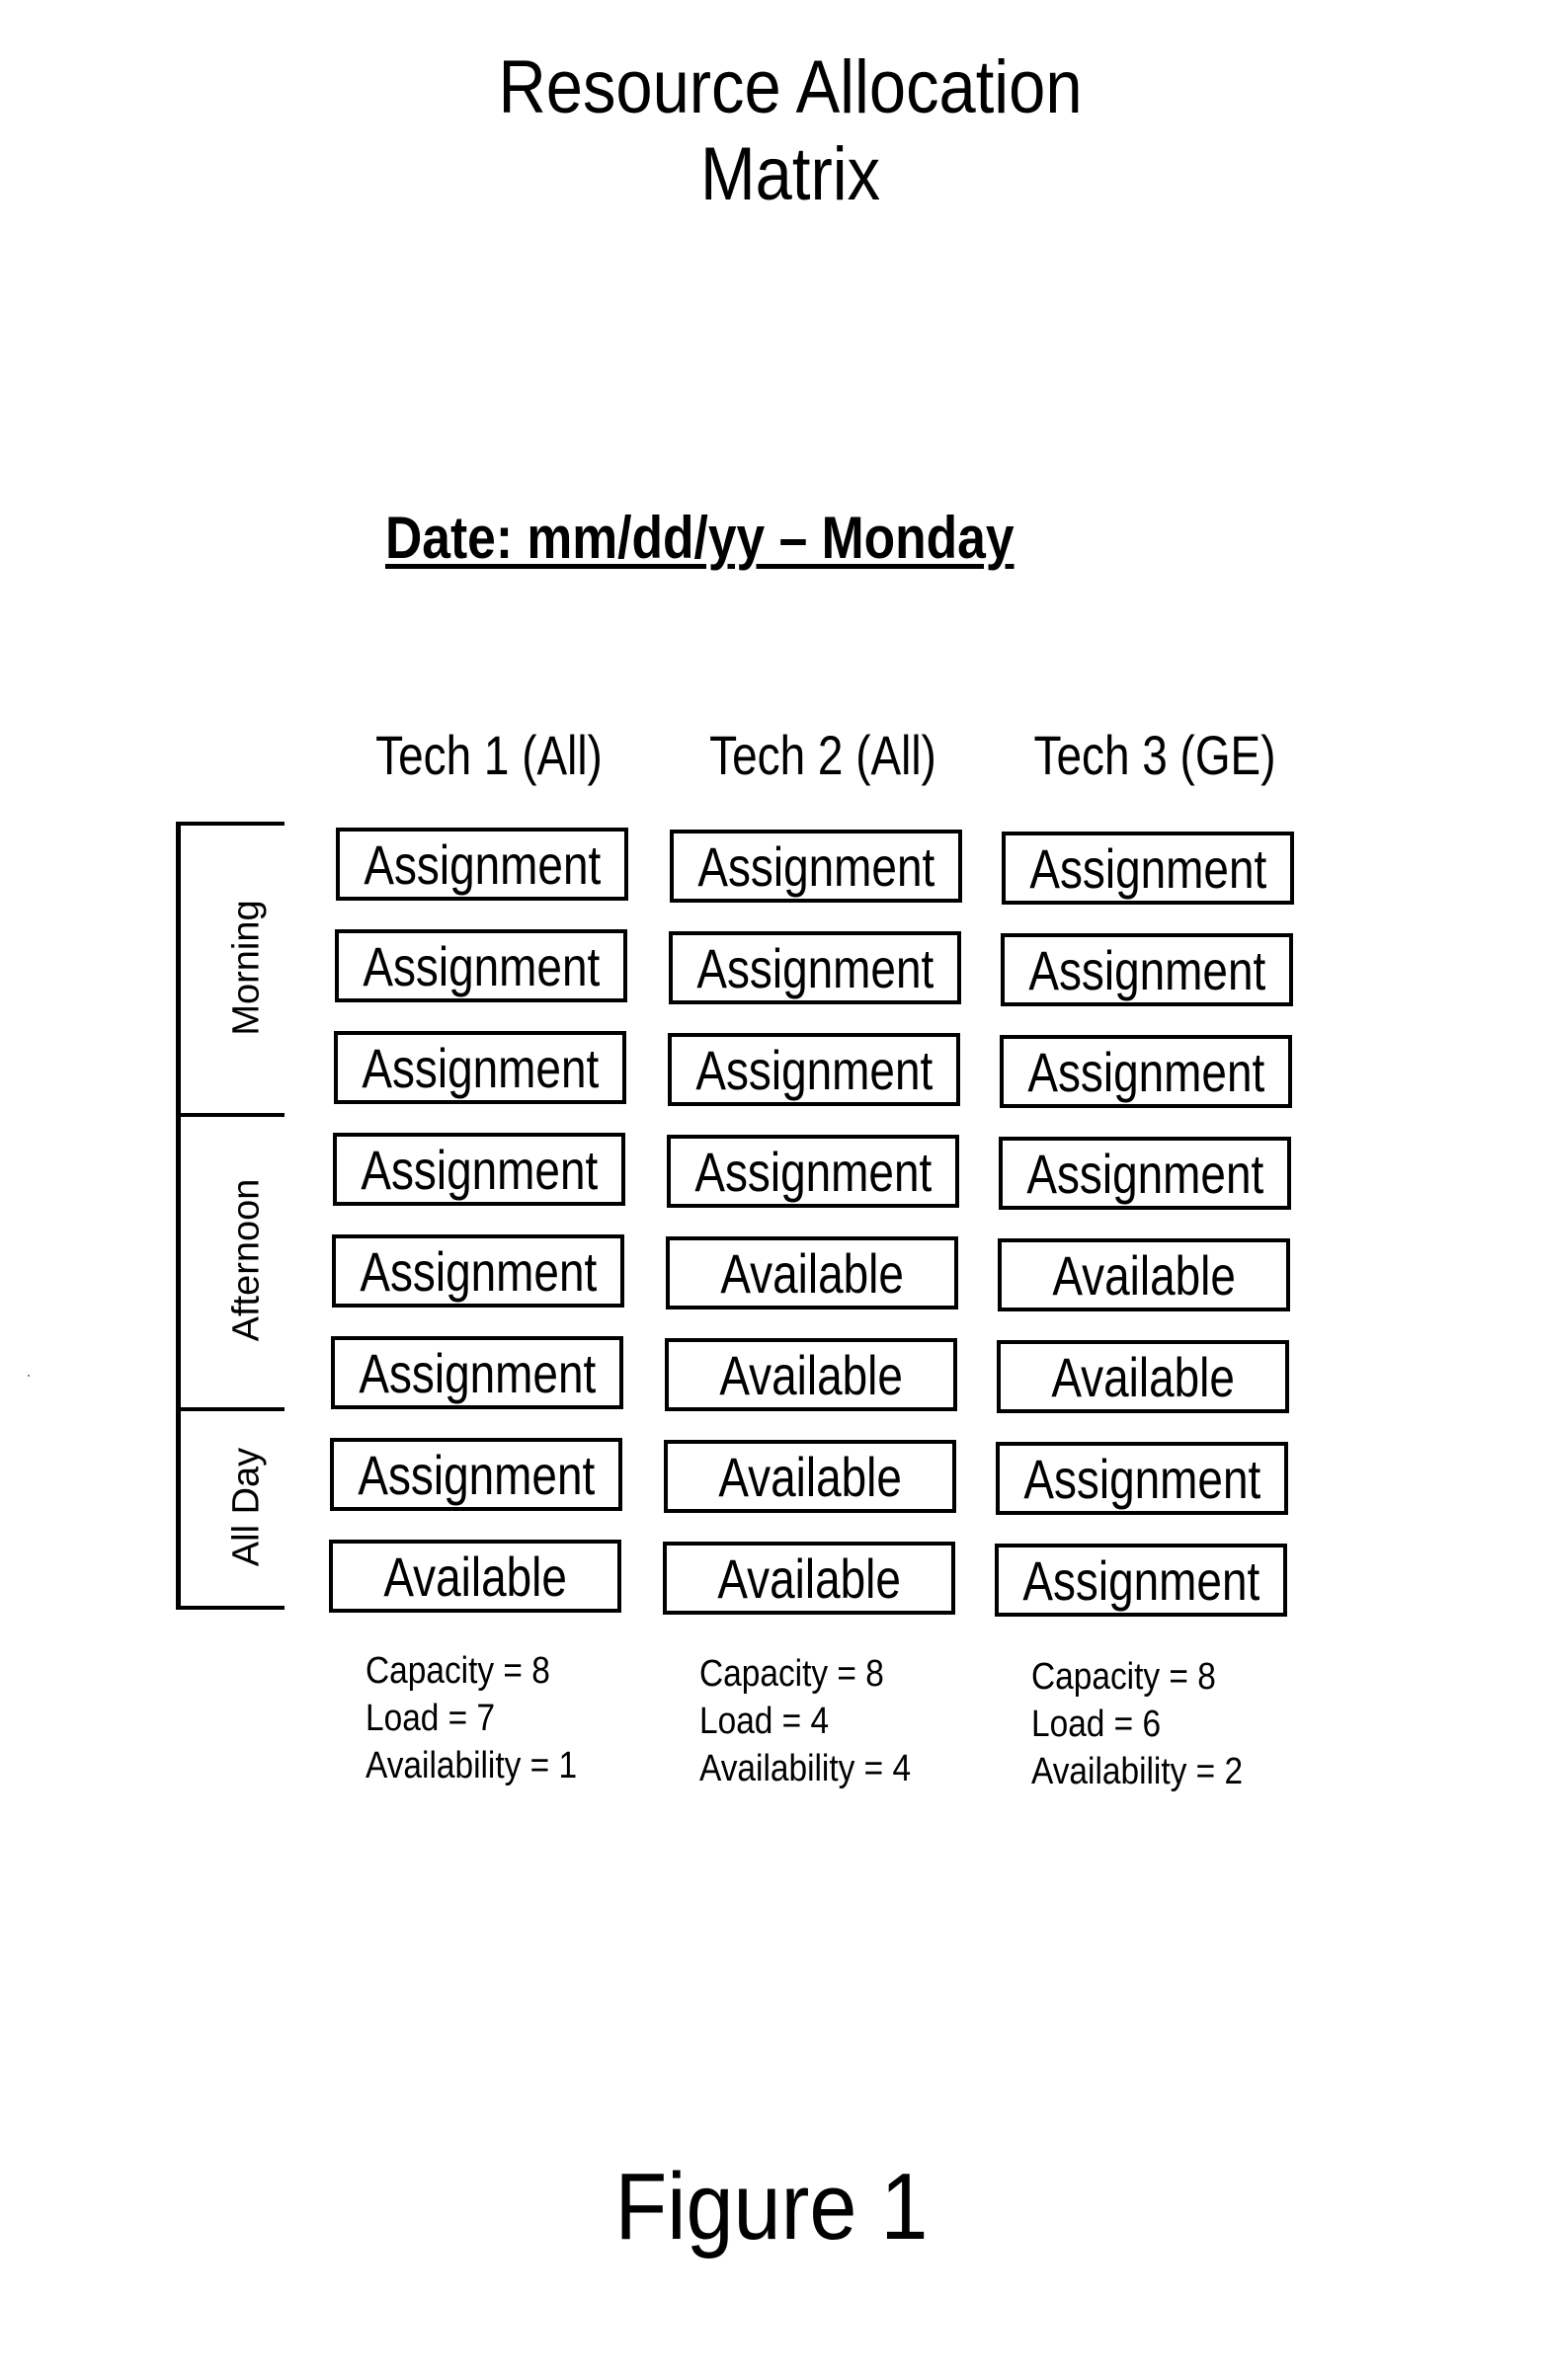 This screenshot has height=2380, width=1543. What do you see at coordinates (246, 1506) in the screenshot?
I see `period-label-all-day: All Day` at bounding box center [246, 1506].